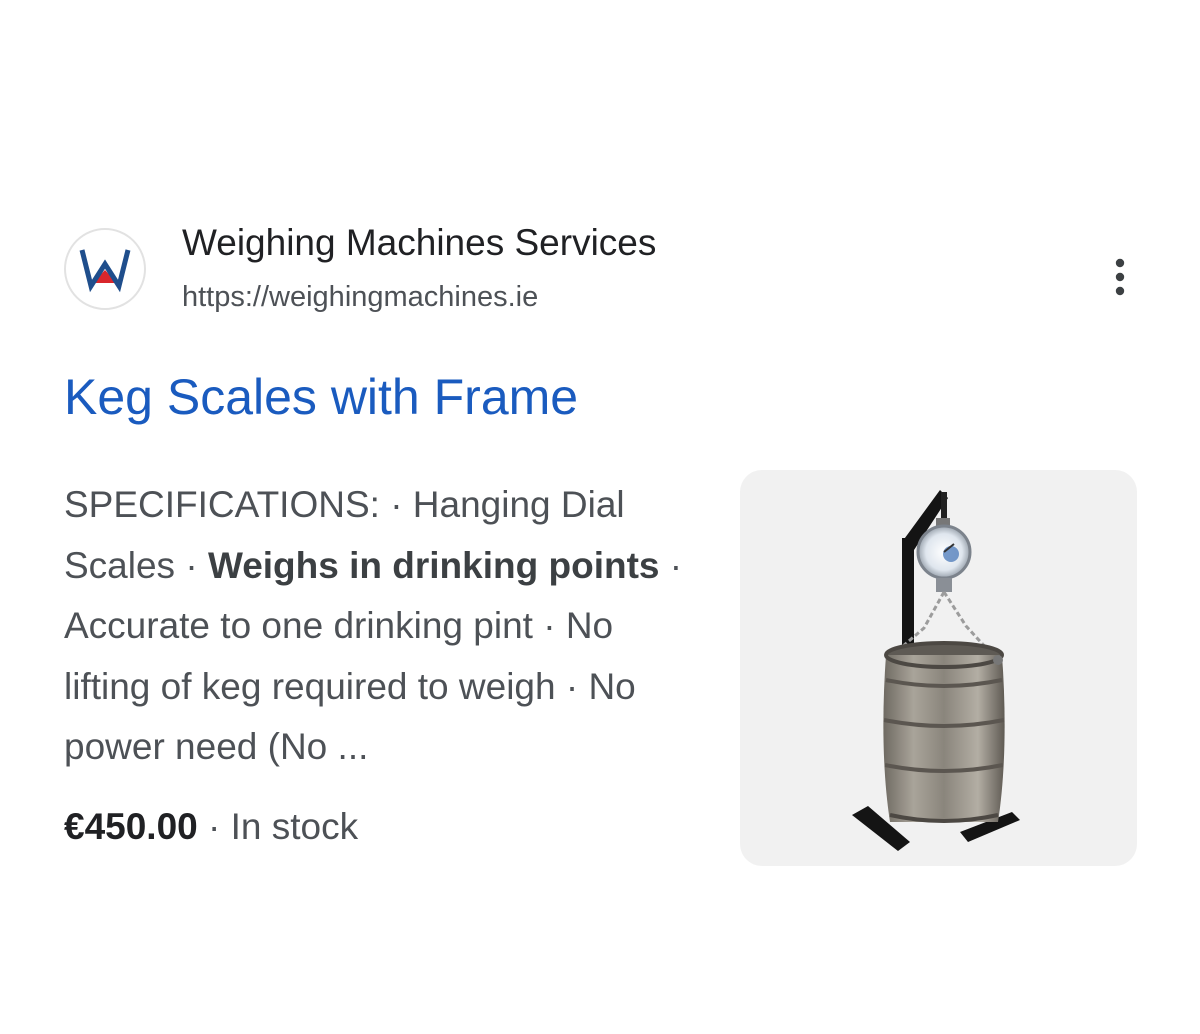  I want to click on result-title-link: Keg Scales with Frame, so click(321, 397).